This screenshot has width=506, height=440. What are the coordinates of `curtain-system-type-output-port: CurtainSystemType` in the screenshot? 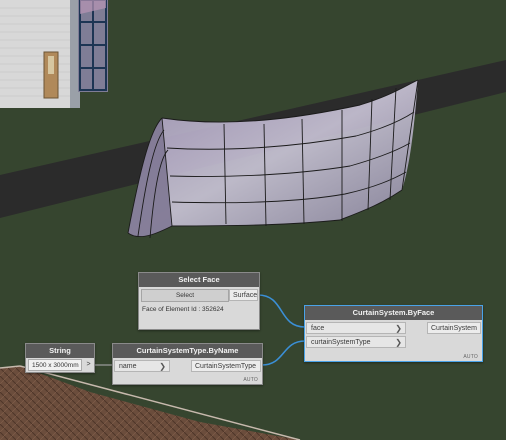 It's located at (226, 366).